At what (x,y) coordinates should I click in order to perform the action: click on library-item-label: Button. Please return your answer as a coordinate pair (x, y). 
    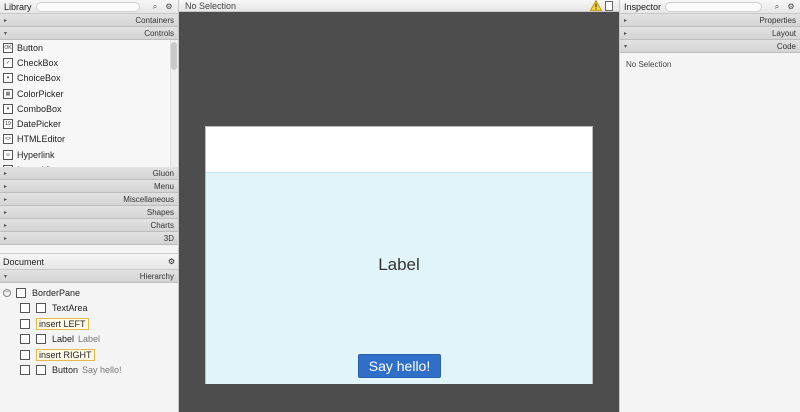
    Looking at the image, I should click on (30, 47).